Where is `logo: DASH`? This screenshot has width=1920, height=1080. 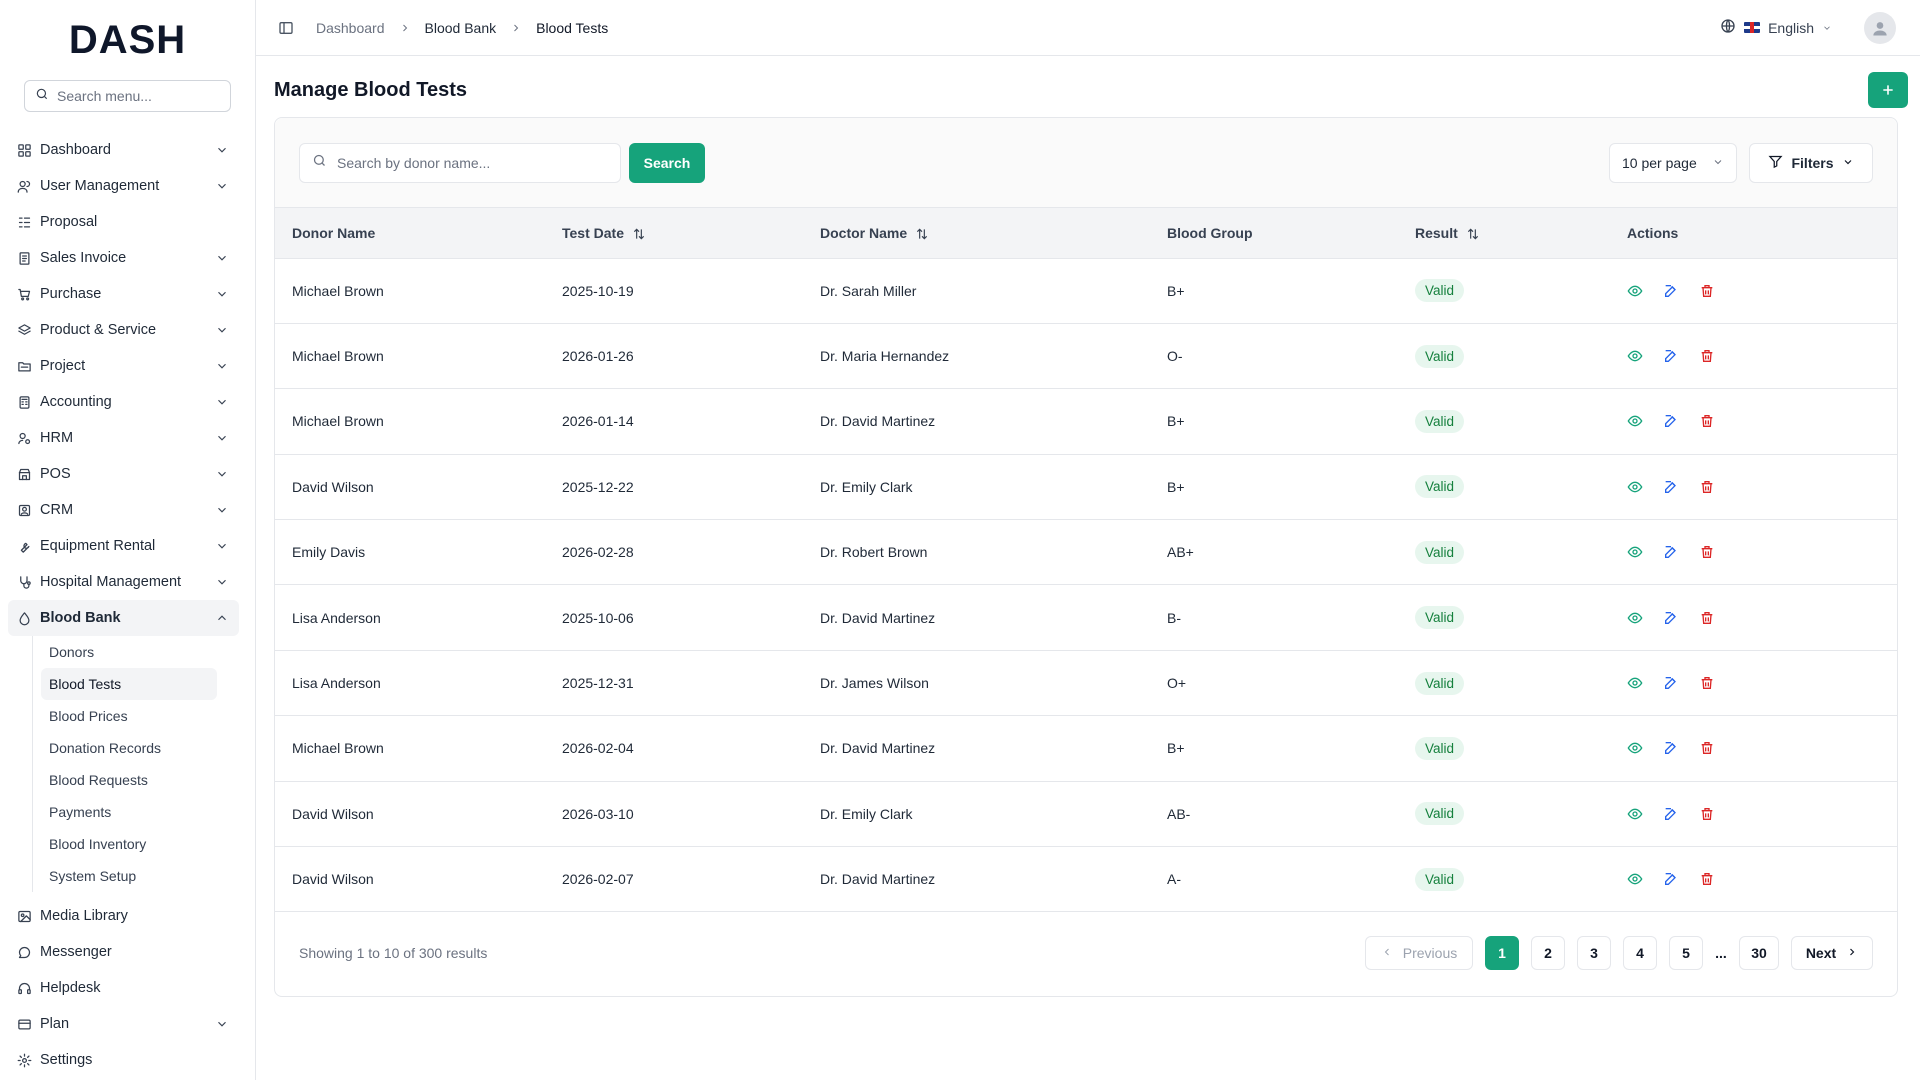
logo: DASH is located at coordinates (127, 40).